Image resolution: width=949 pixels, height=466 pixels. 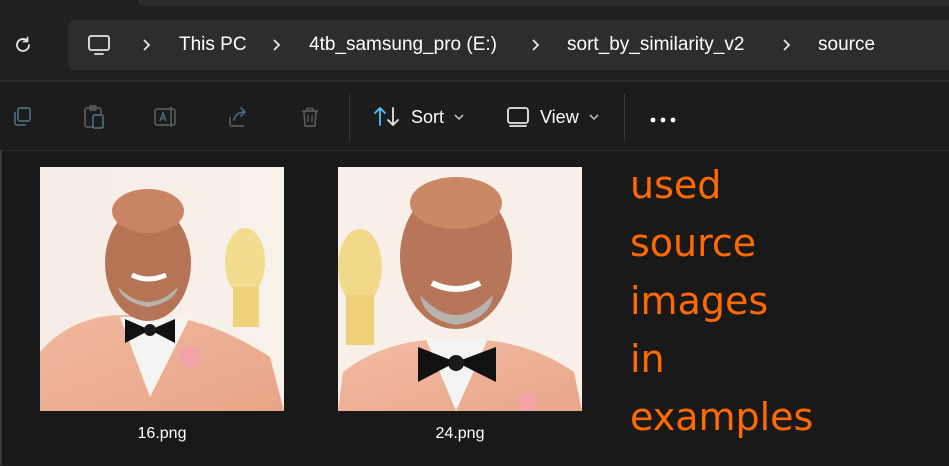 I want to click on breadcrumb-folder: sort_by_similarity_v2, so click(x=655, y=45).